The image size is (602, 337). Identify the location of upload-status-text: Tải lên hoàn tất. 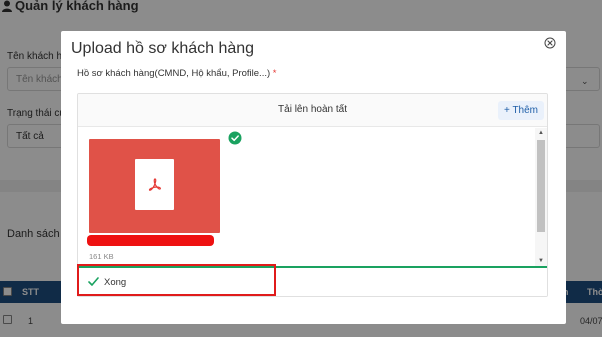
(312, 109).